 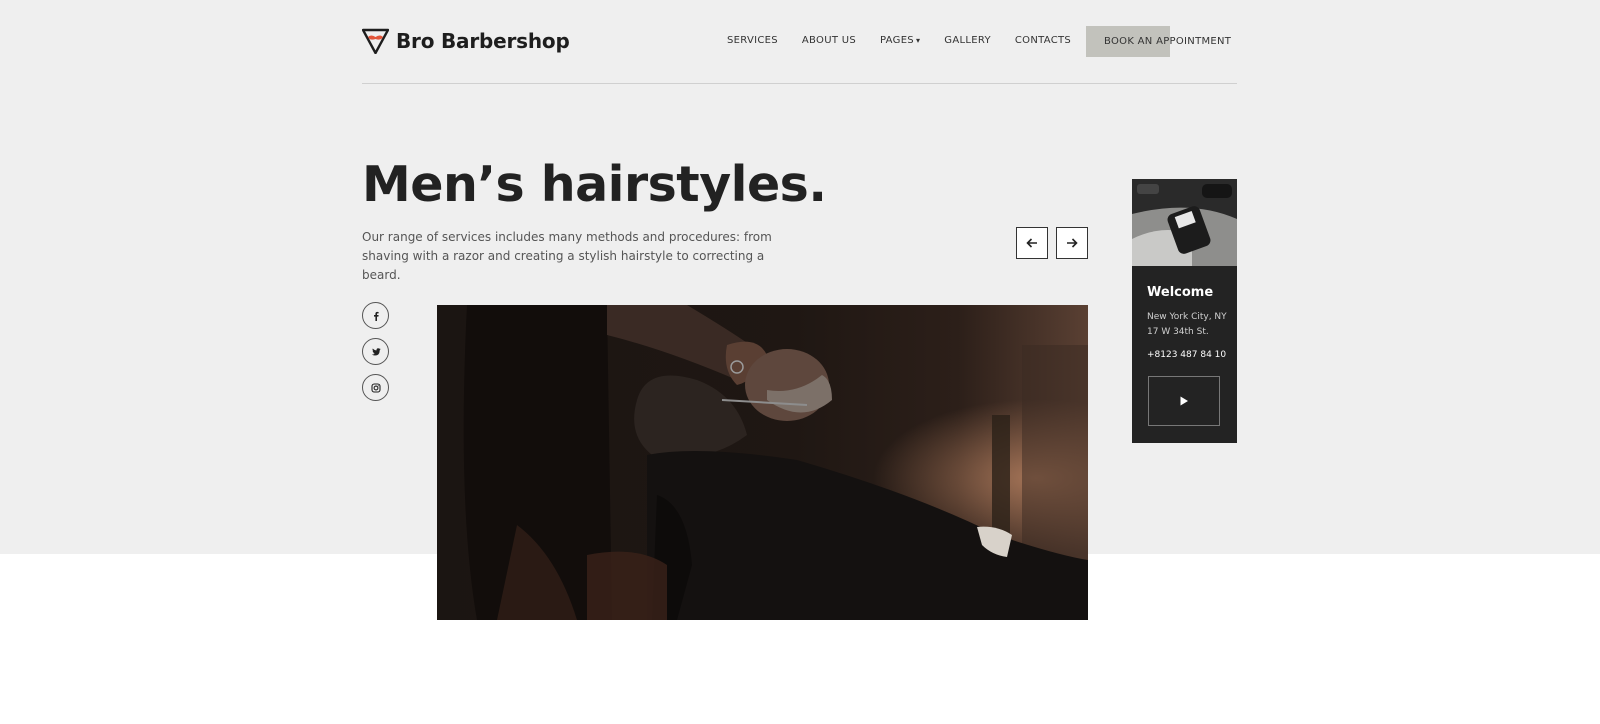 I want to click on welcome-heading: Welcome, so click(x=1180, y=292).